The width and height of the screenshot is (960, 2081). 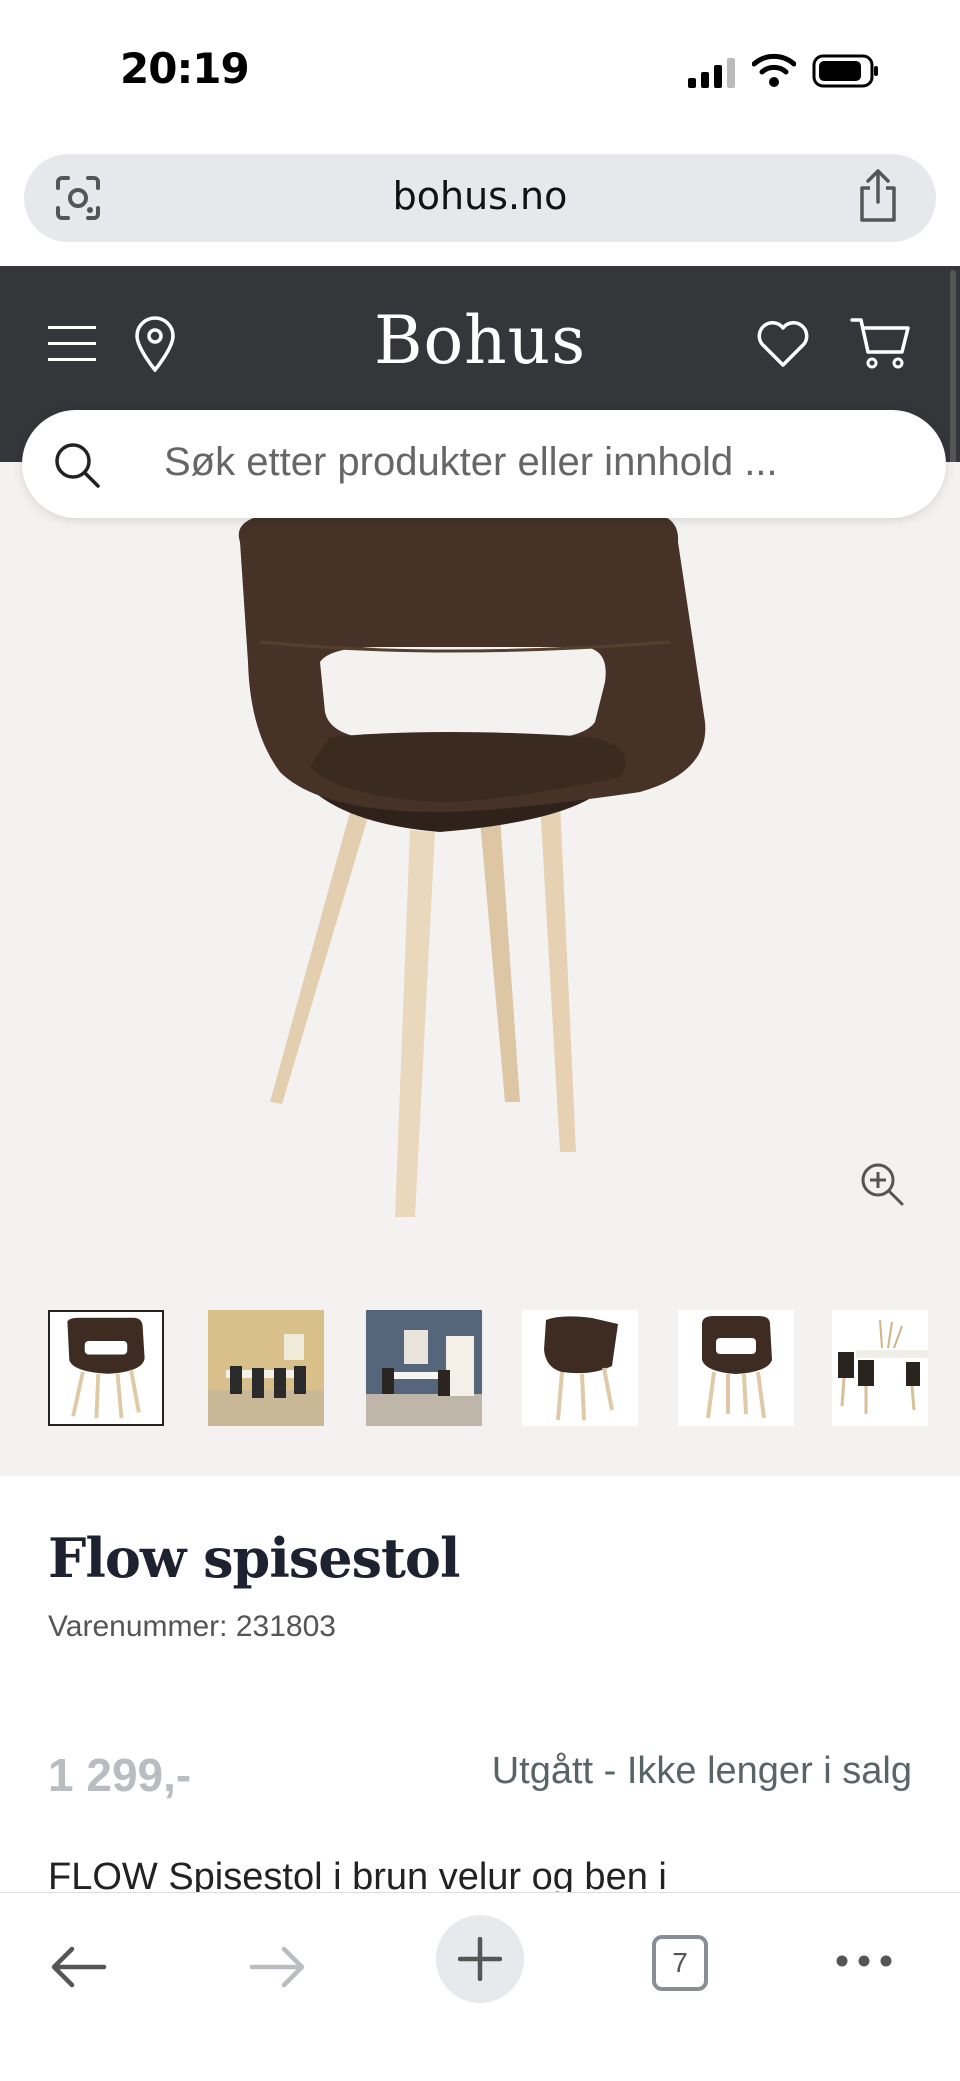 I want to click on thumbnail-strip, so click(x=488, y=1370).